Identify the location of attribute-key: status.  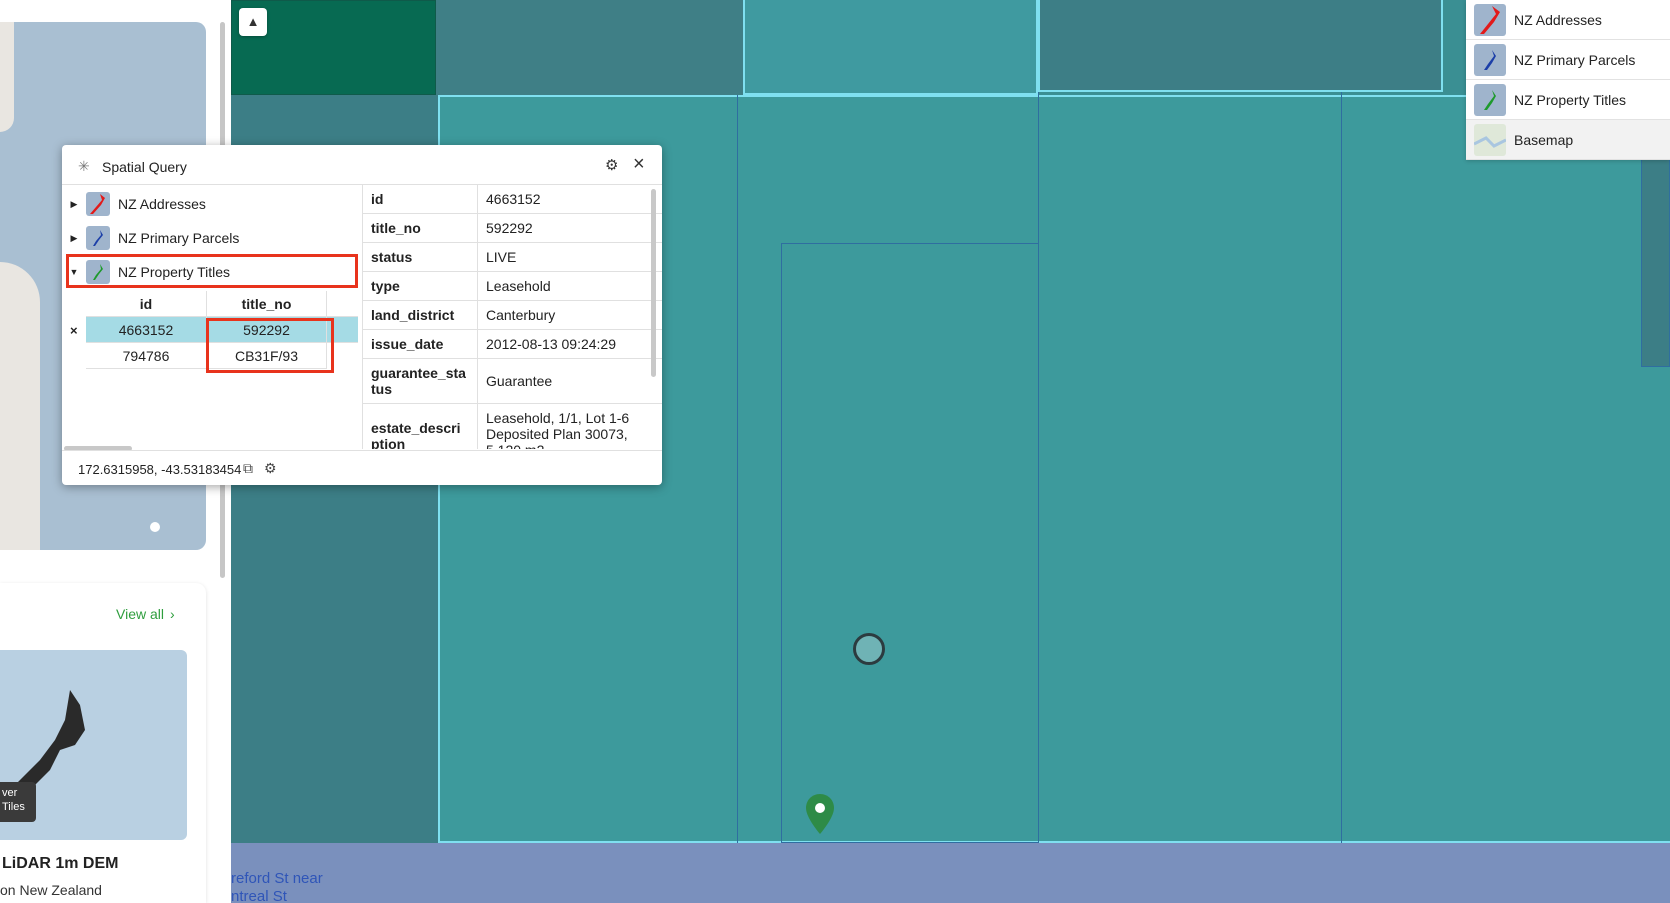
(420, 257).